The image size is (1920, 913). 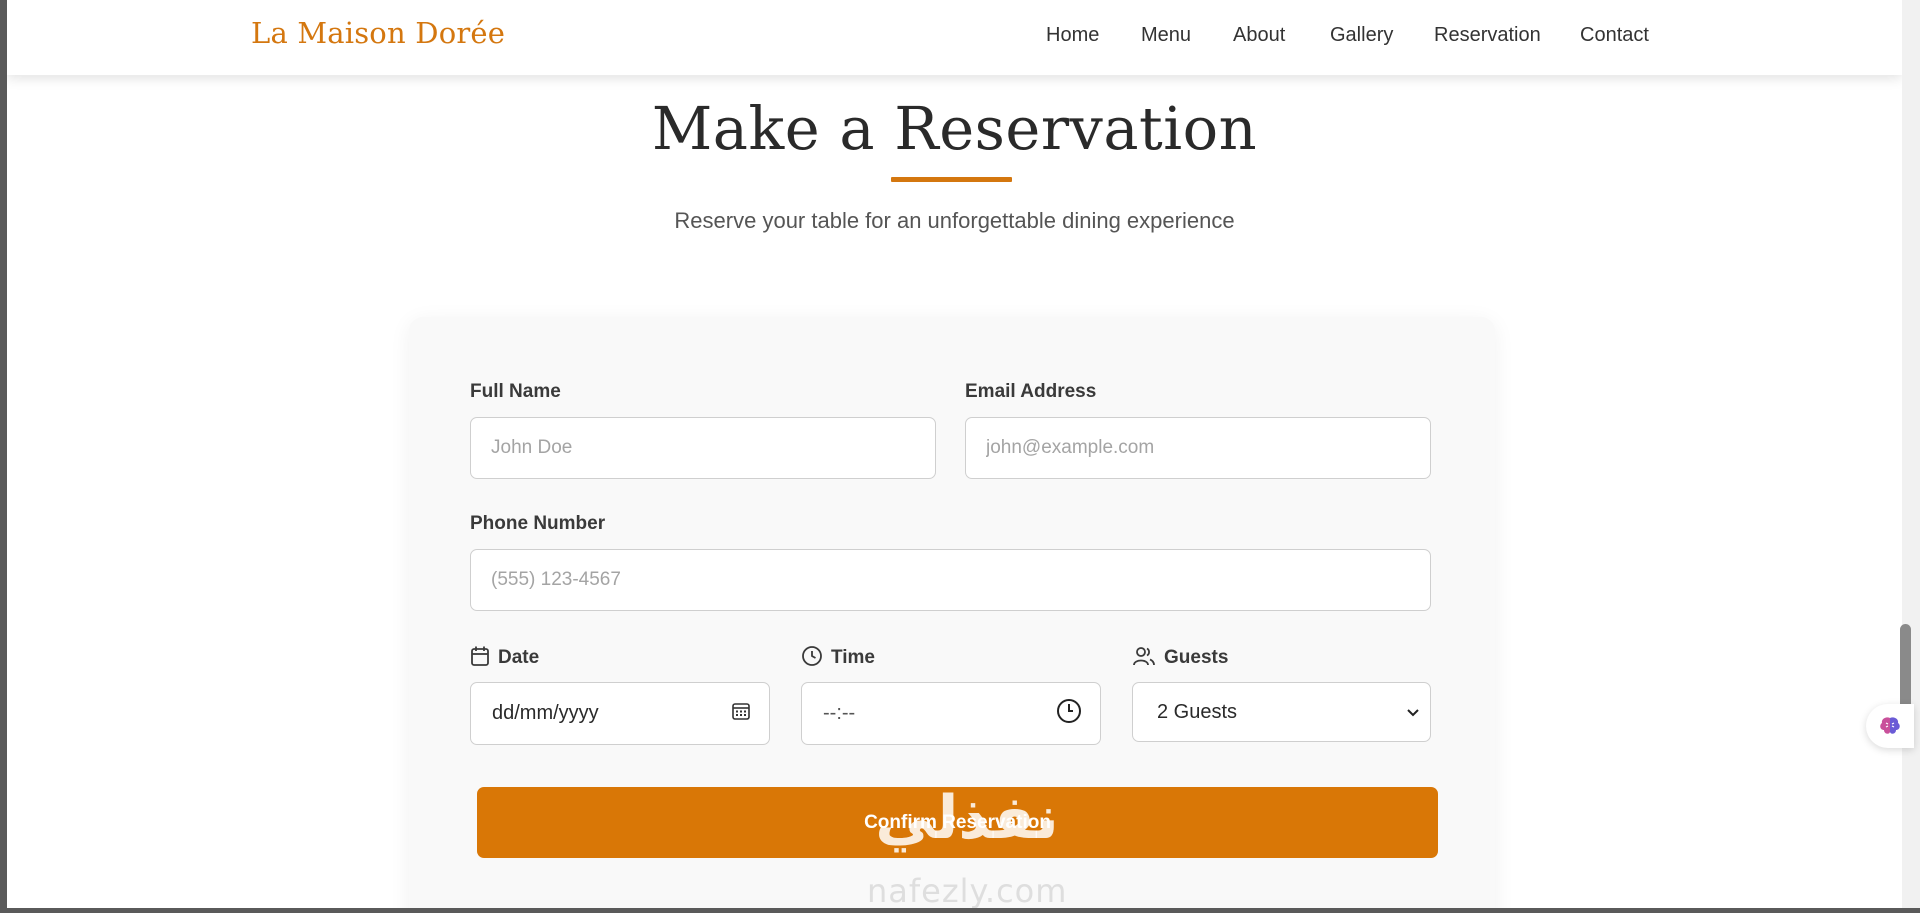 I want to click on nav-about: About, so click(x=1259, y=35).